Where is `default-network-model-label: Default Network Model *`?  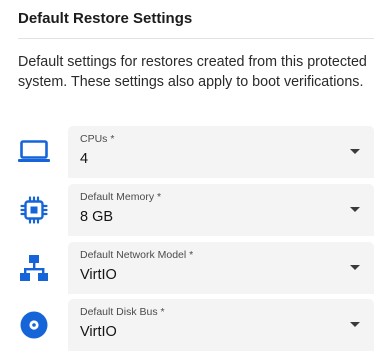
default-network-model-label: Default Network Model * is located at coordinates (137, 255).